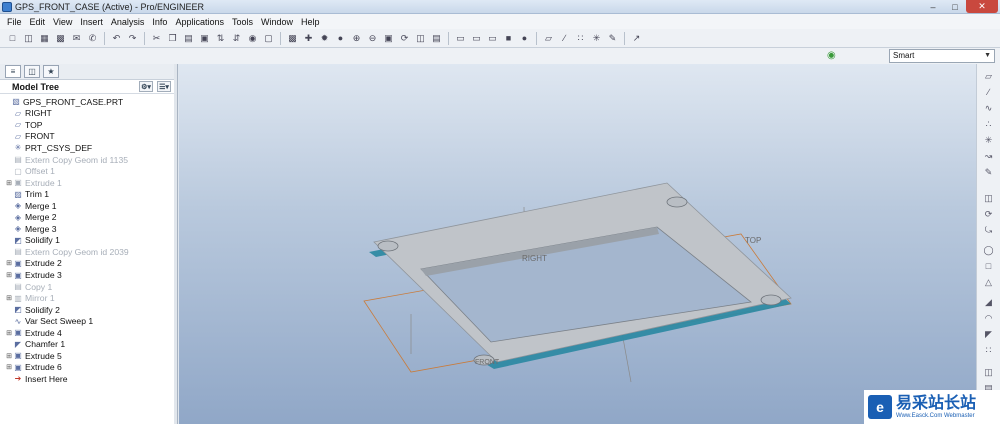 This screenshot has height=424, width=1000. What do you see at coordinates (436, 38) in the screenshot?
I see `layers-icon: ▤` at bounding box center [436, 38].